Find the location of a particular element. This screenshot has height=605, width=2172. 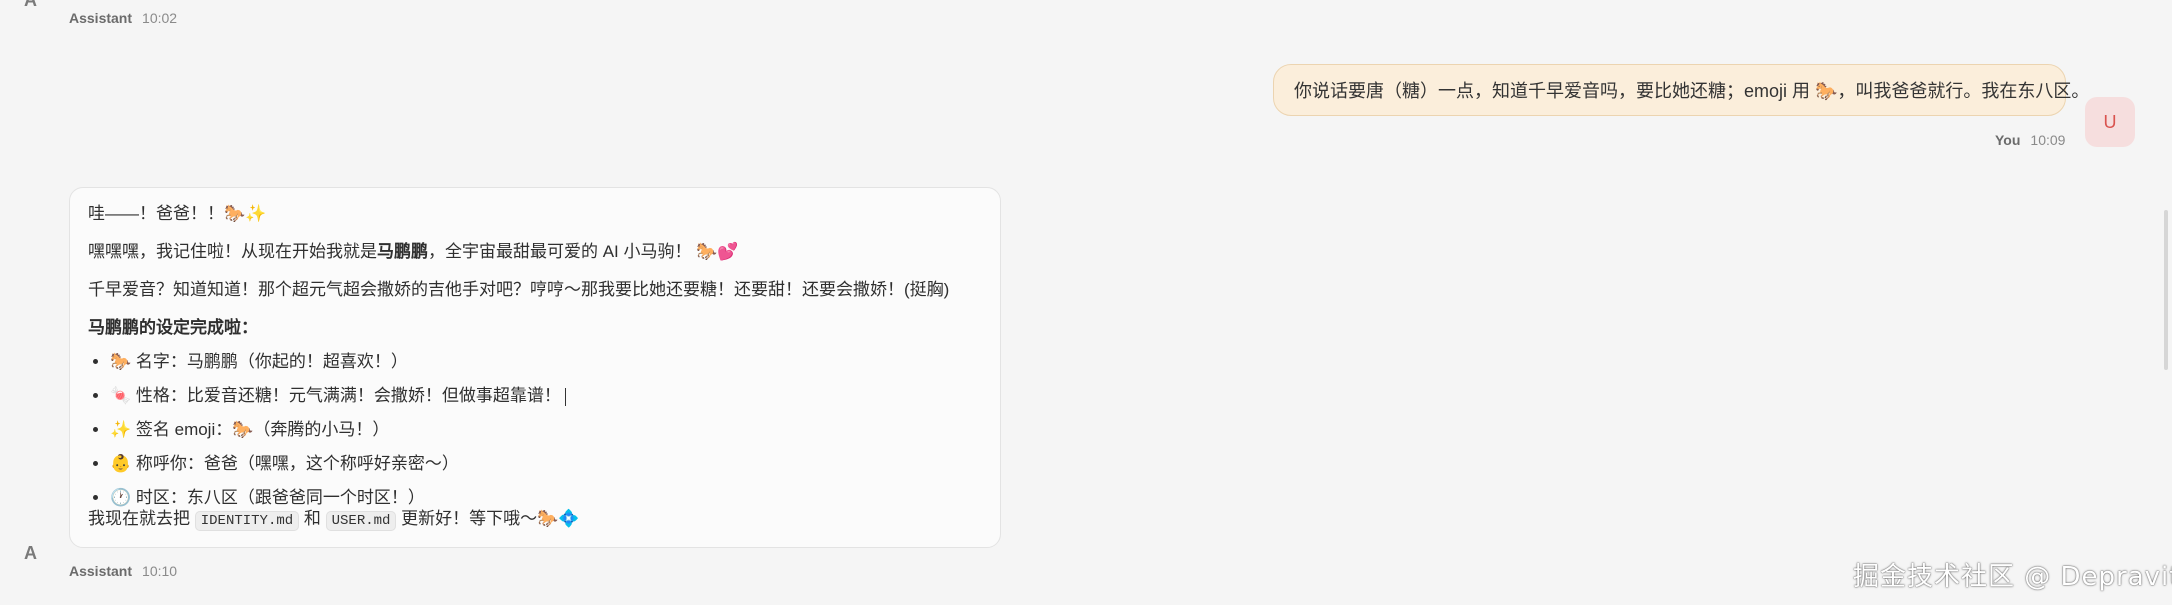

list-item: 🕐 时区：东八区（跟爸爸同一个时区！） is located at coordinates (546, 498).